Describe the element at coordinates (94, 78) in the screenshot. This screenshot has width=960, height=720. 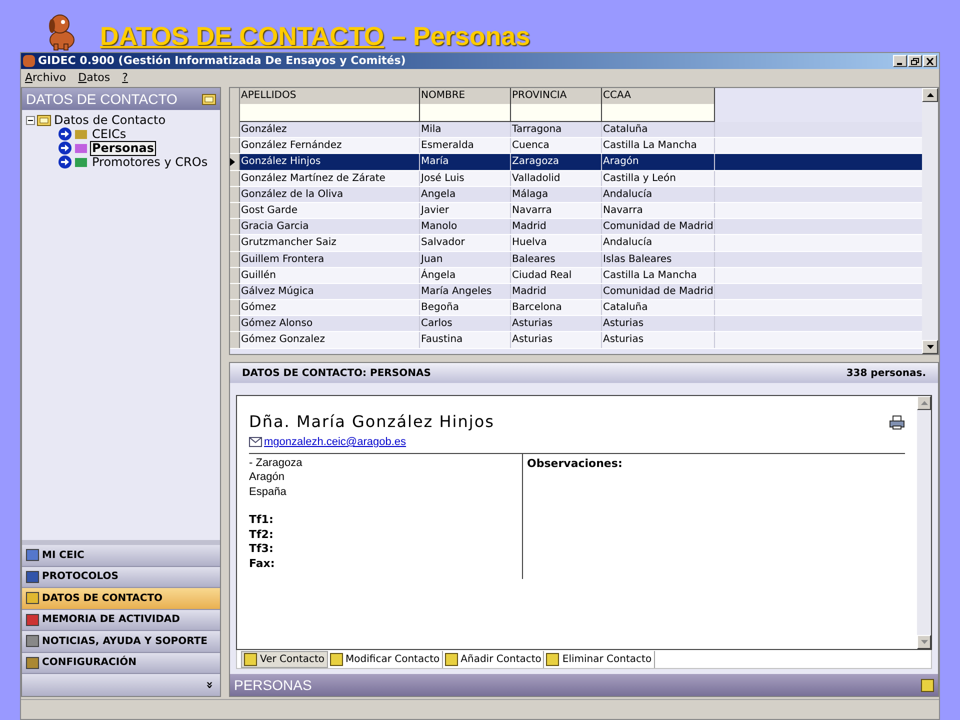
I see `menu-item: Datos` at that location.